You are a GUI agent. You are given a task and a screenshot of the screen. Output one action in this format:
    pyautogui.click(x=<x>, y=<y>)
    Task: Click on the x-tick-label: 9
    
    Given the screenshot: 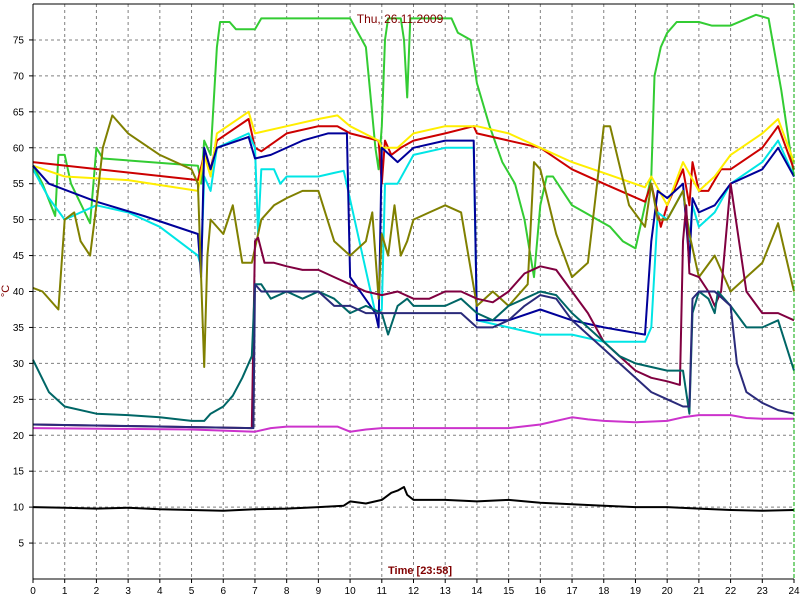 What is the action you would take?
    pyautogui.click(x=319, y=591)
    